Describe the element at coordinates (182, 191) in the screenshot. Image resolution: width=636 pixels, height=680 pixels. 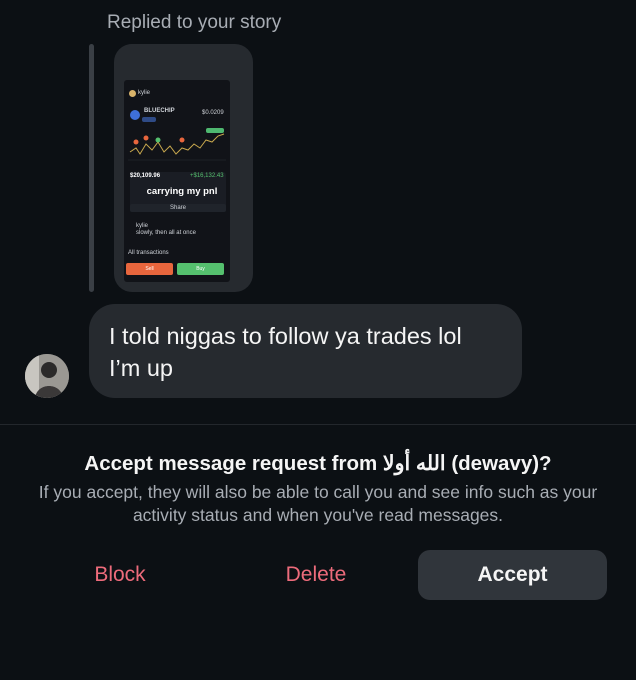
I see `story-overlay-caption: carrying my pnl` at that location.